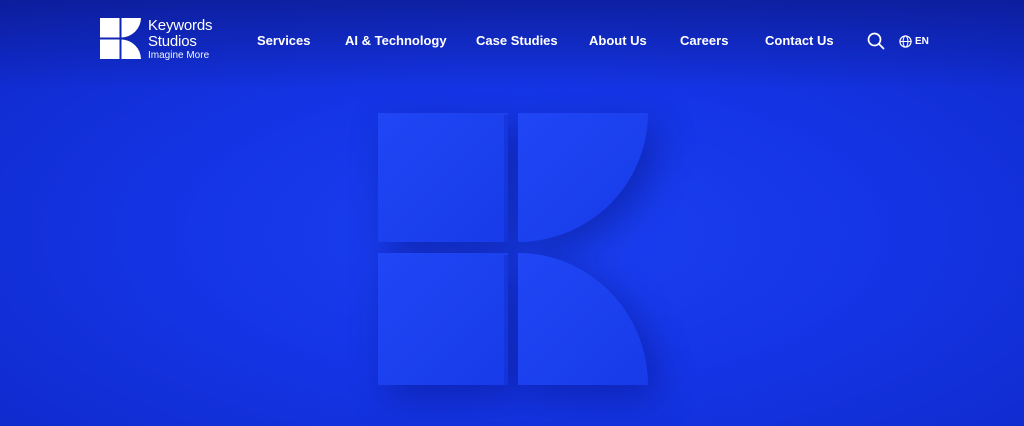 Image resolution: width=1024 pixels, height=426 pixels. I want to click on brand-name-line1: Keywords, so click(180, 25).